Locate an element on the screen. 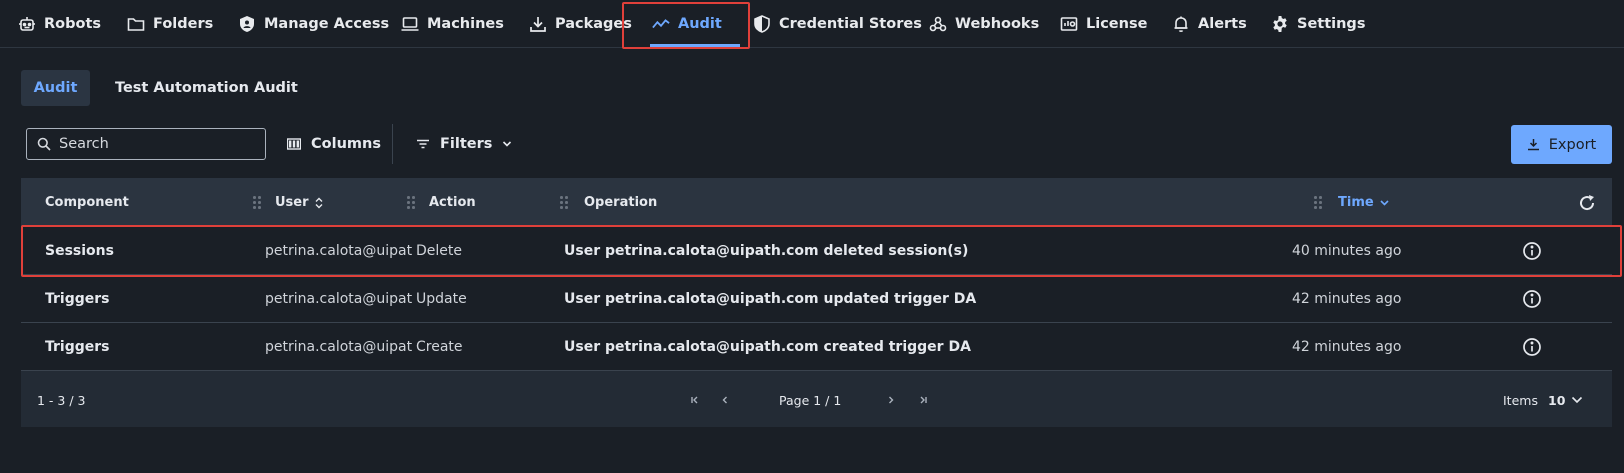  pagination-page: Page 1 / 1 is located at coordinates (810, 400).